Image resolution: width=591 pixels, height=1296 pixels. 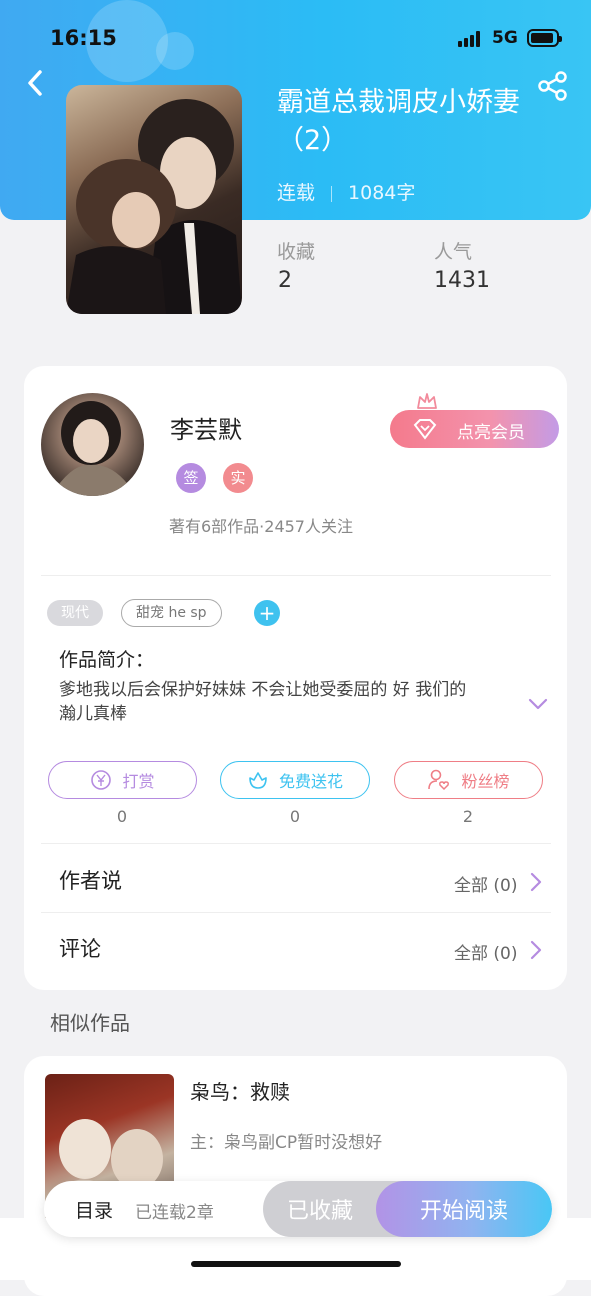 What do you see at coordinates (310, 781) in the screenshot?
I see `send-flower-label: 免费送花` at bounding box center [310, 781].